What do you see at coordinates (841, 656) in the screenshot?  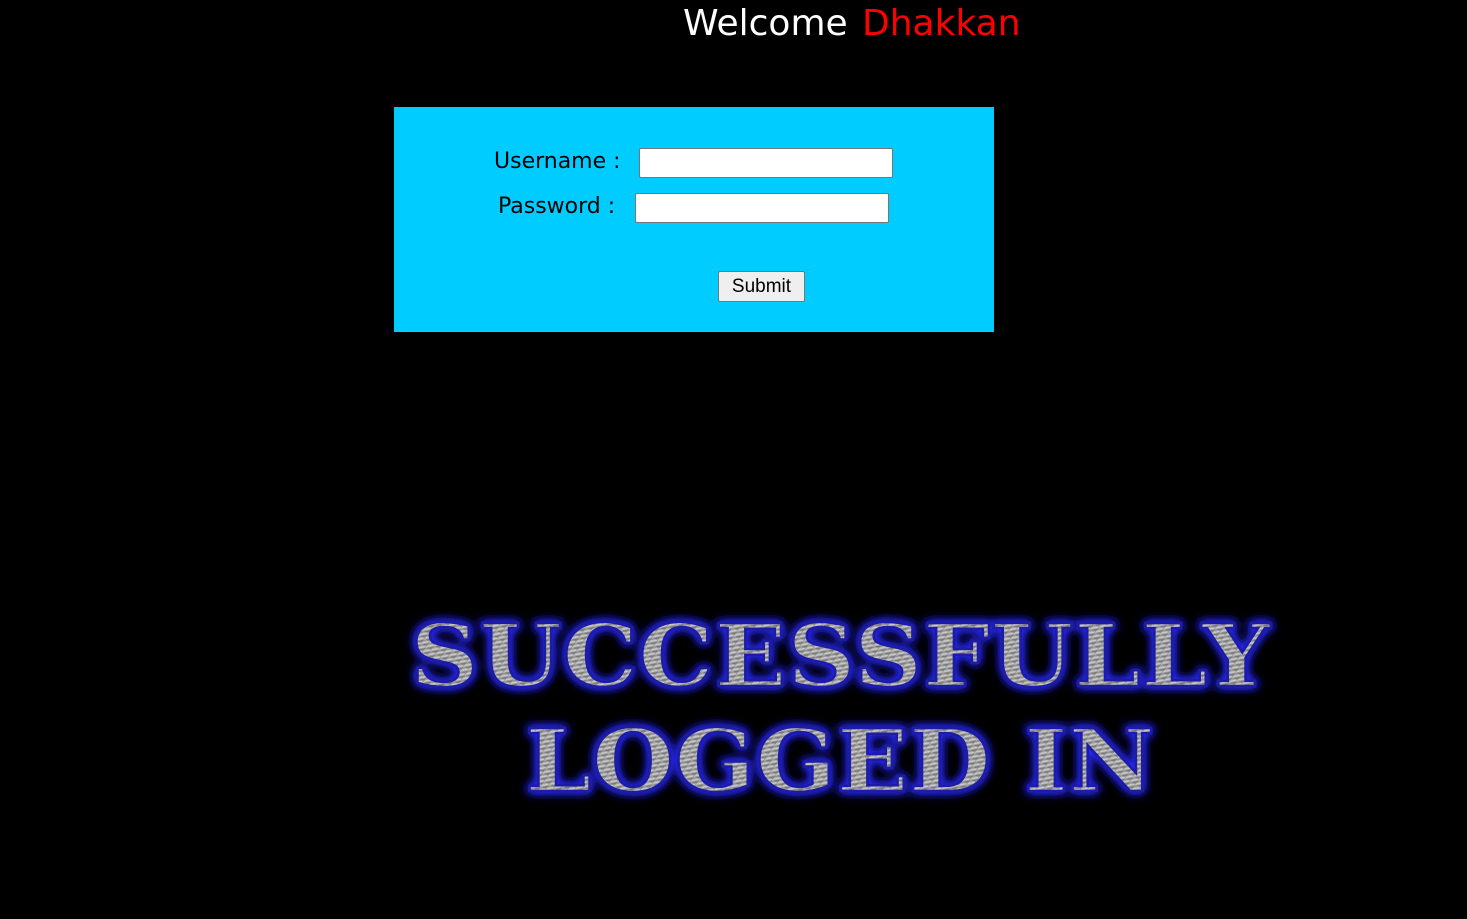 I see `banner-line-1: SUCCESSFULLY` at bounding box center [841, 656].